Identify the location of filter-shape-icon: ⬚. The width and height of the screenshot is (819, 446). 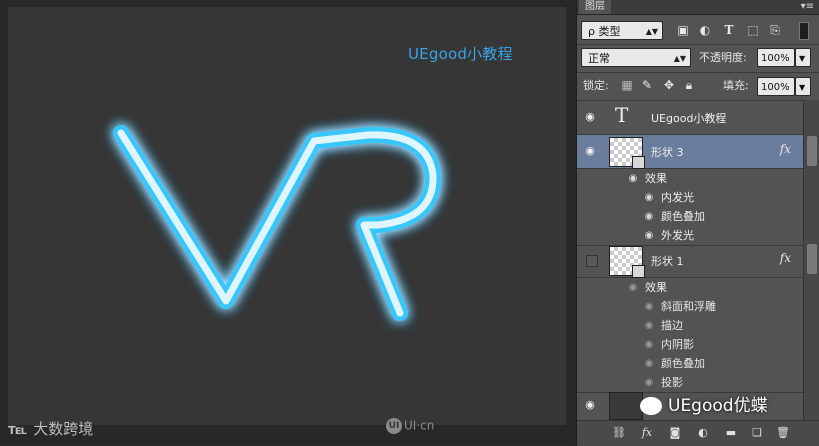
(753, 30).